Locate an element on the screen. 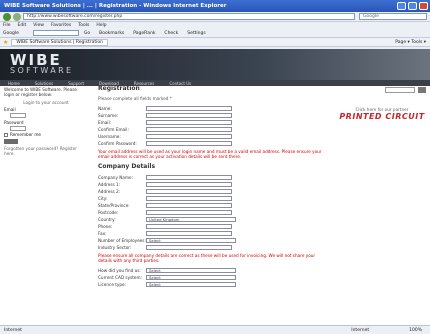 Image resolution: width=430 pixels, height=334 pixels. partner-logo: PRINTED CIRCUIT is located at coordinates (382, 116).